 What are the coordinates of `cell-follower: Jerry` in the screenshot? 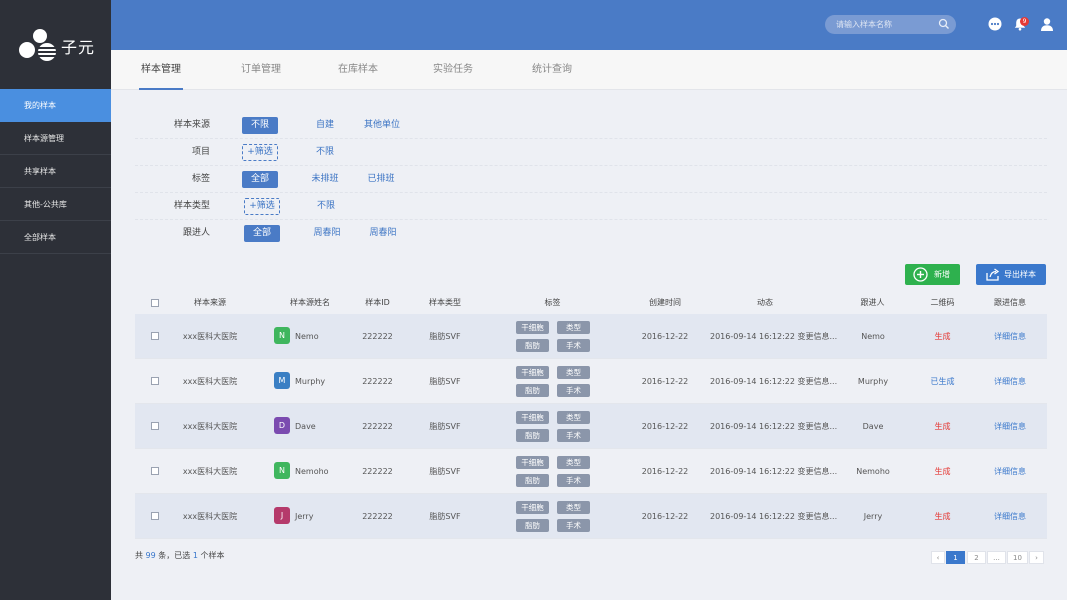 It's located at (873, 516).